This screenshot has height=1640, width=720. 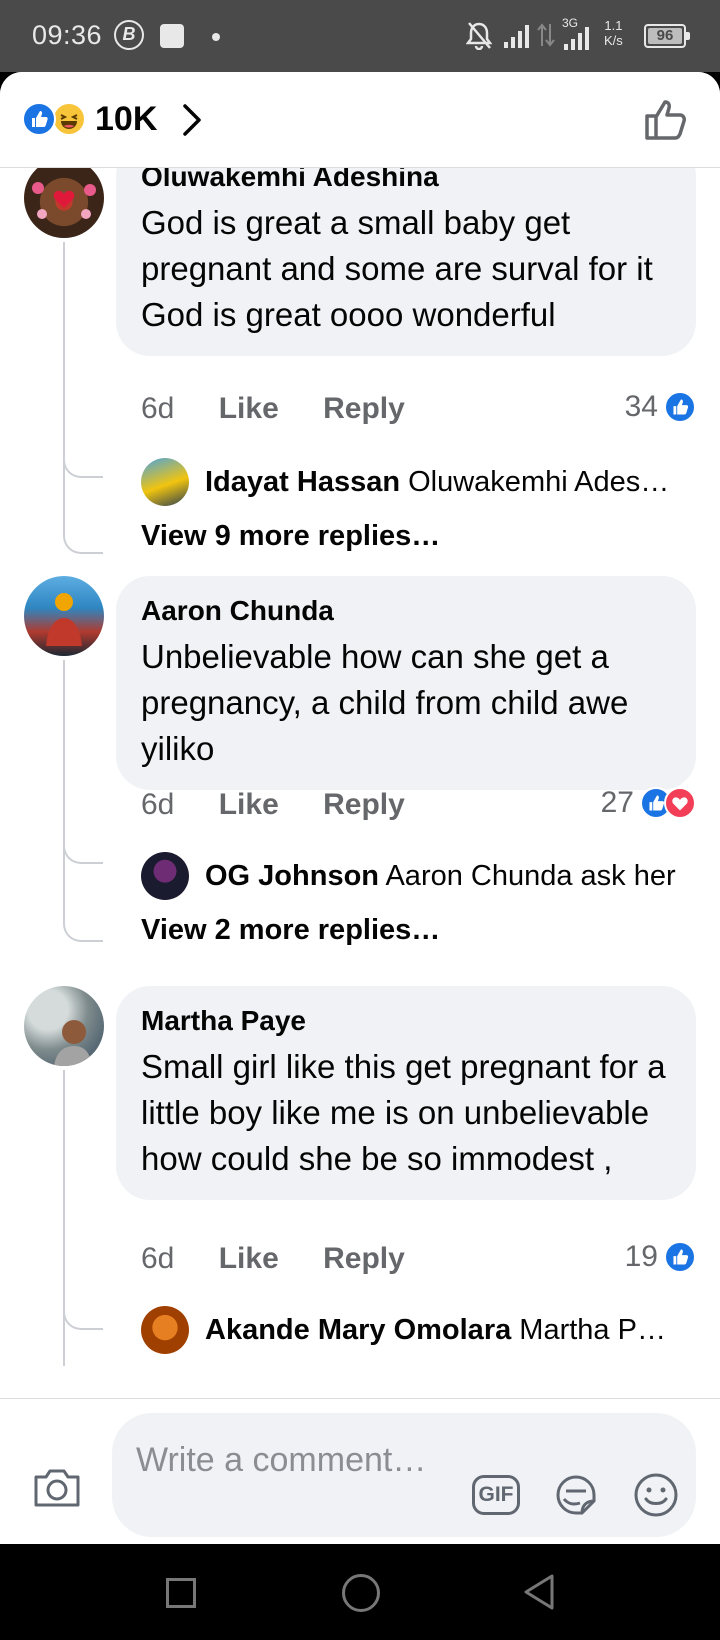 What do you see at coordinates (126, 119) in the screenshot?
I see `reaction-count: 10K` at bounding box center [126, 119].